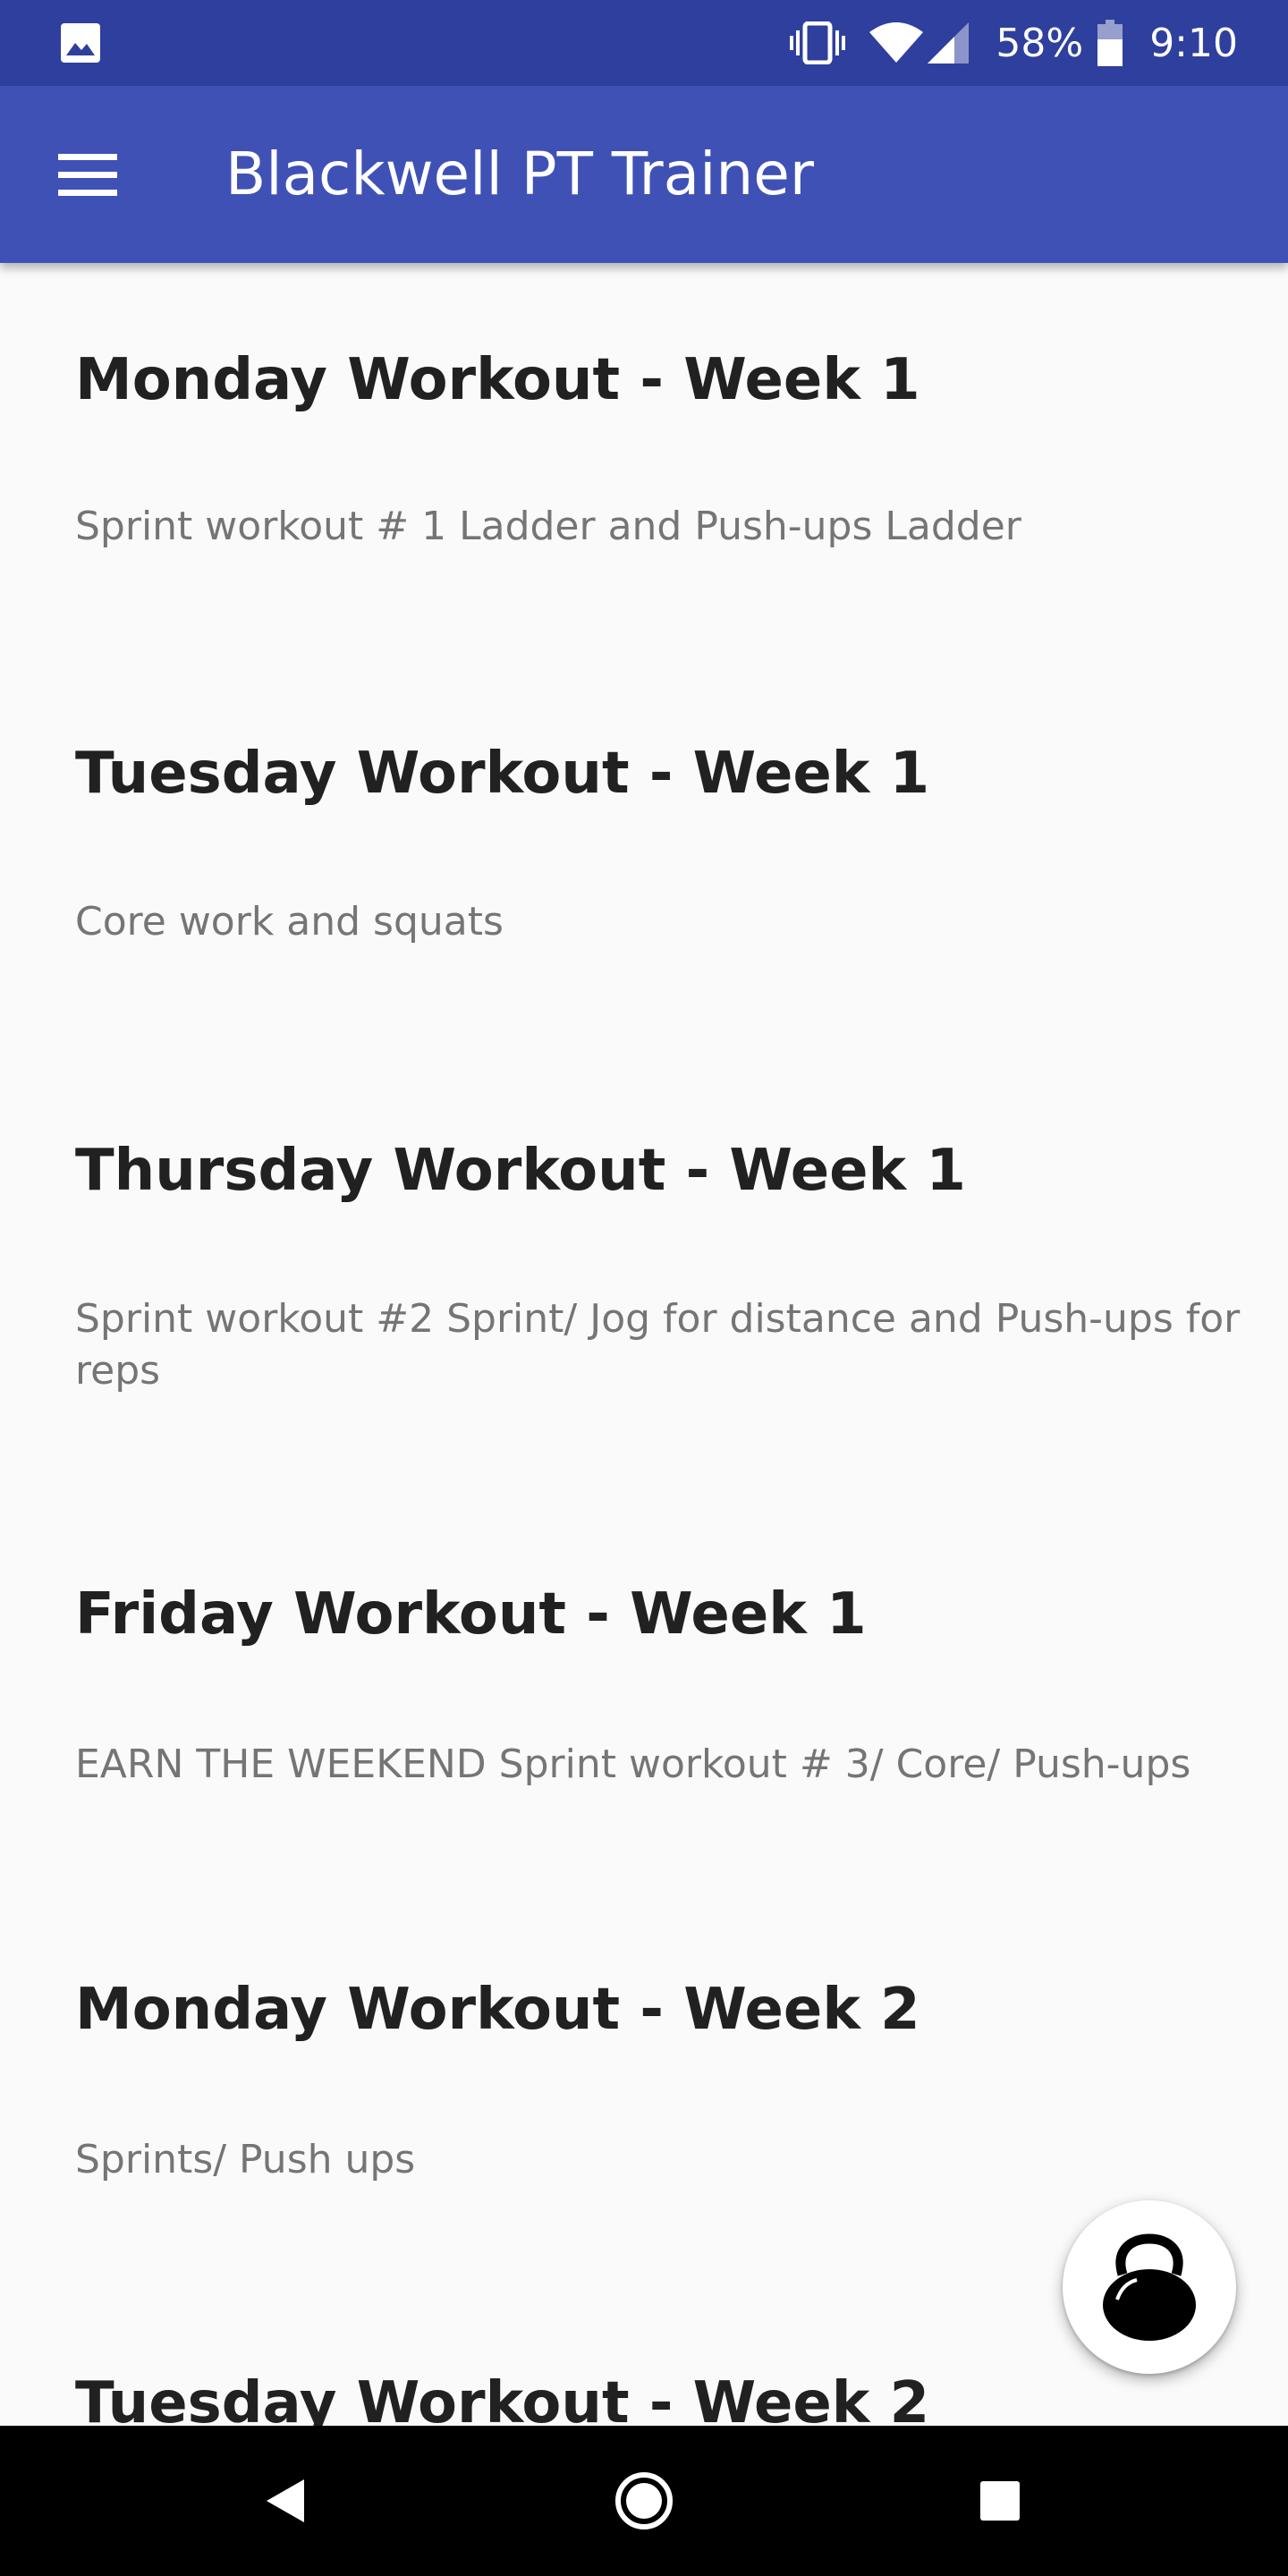 This screenshot has height=2576, width=1288. I want to click on workout-description: Sprints/ Push ups, so click(245, 2159).